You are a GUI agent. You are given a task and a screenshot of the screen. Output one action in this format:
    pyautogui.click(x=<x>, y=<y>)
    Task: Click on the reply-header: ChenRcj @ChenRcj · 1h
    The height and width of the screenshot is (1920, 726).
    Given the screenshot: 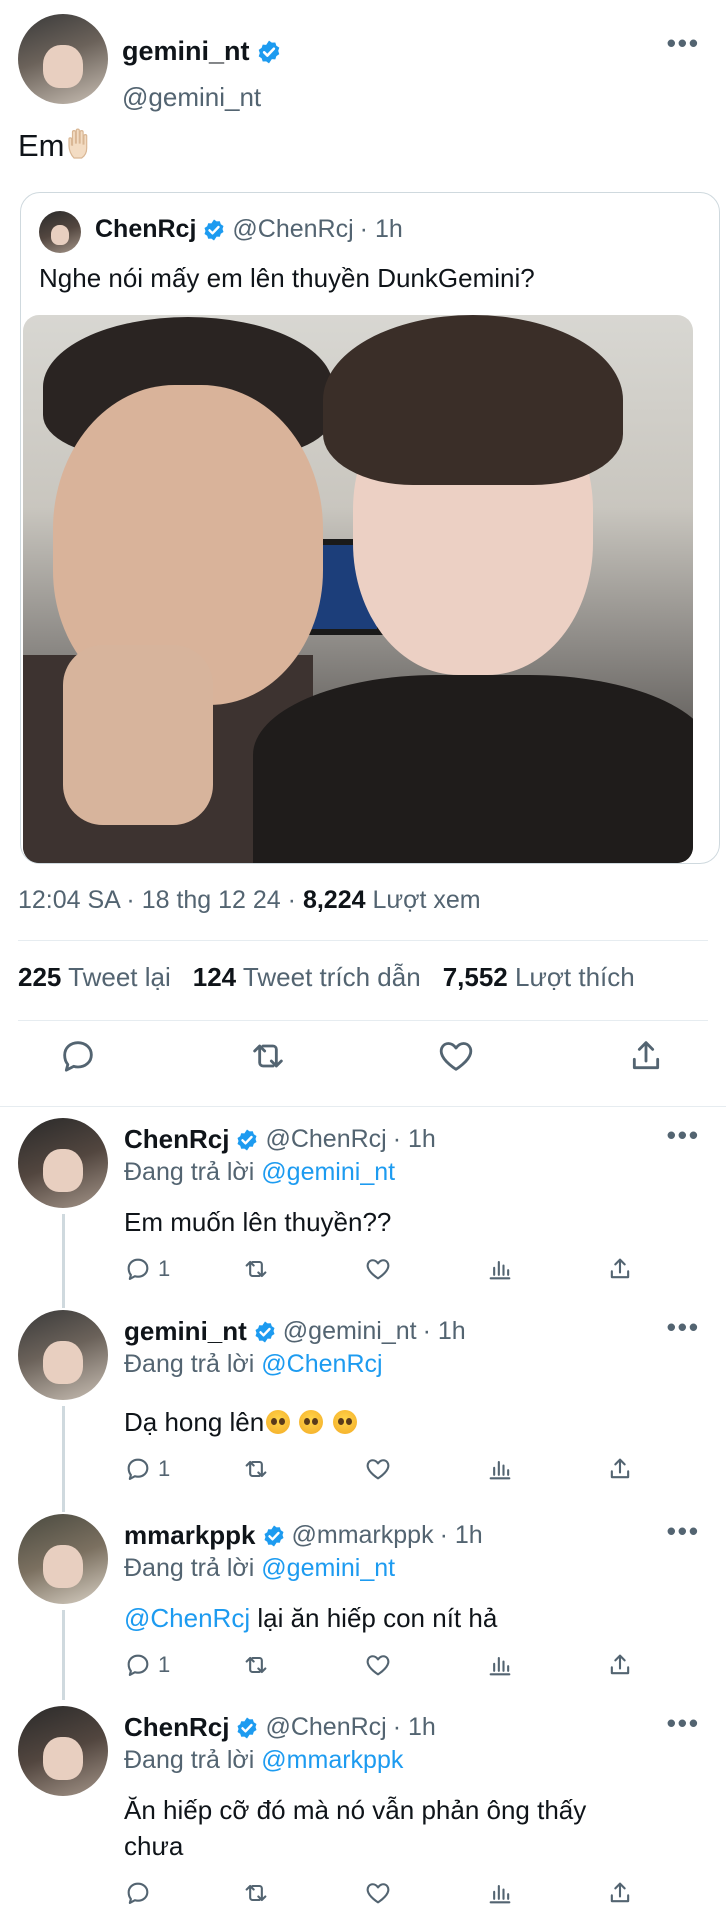 What is the action you would take?
    pyautogui.click(x=280, y=1727)
    